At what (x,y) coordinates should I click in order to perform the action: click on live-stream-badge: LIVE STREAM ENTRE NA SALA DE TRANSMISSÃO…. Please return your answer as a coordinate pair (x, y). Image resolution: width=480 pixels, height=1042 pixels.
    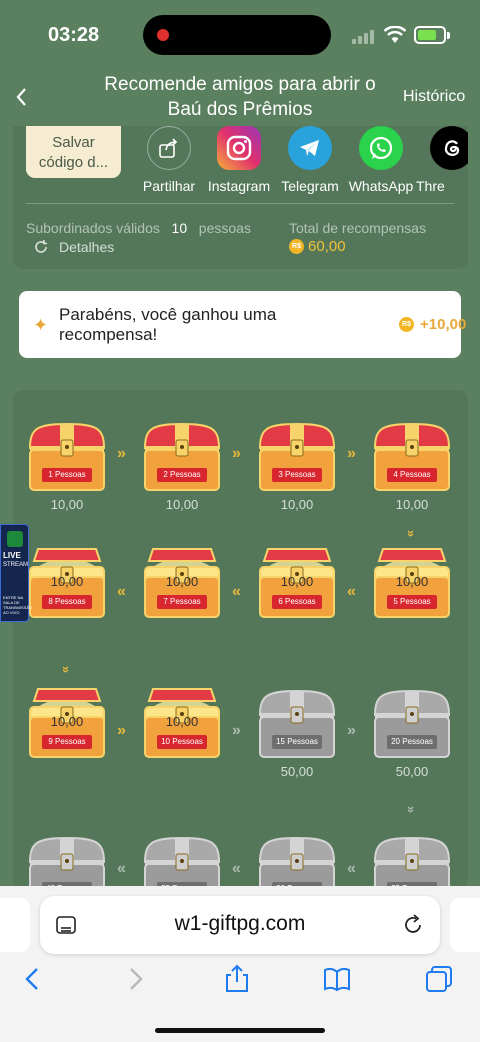
    Looking at the image, I should click on (16, 573).